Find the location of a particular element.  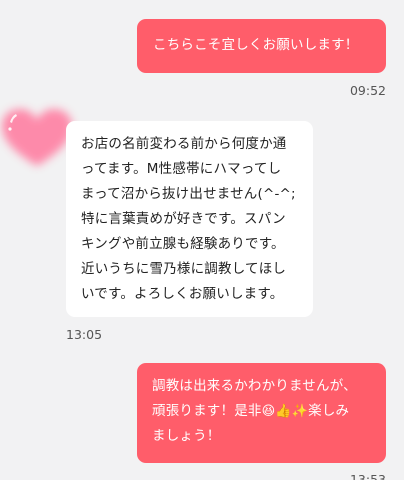

message-bubble-outgoing: こちらこそ宜しくお願いします！ is located at coordinates (261, 46).